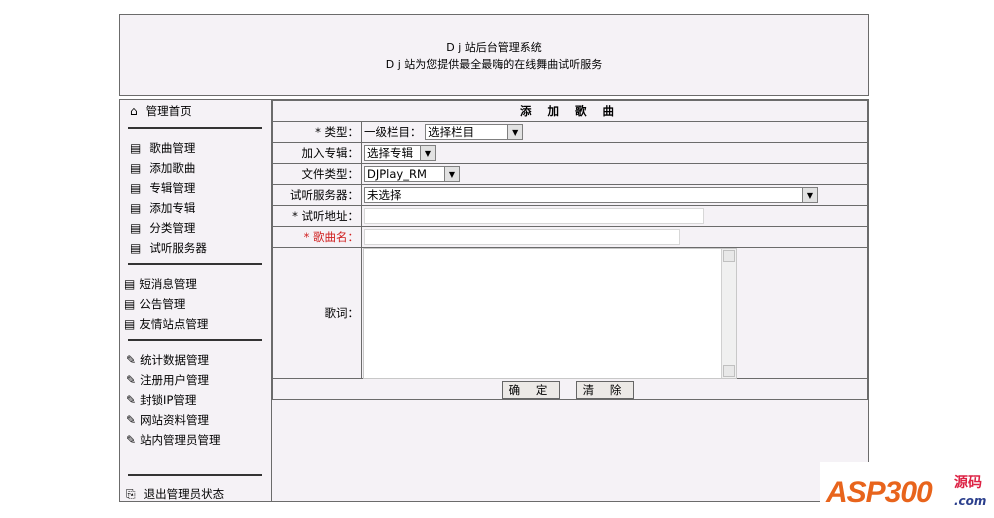 The image size is (994, 518). Describe the element at coordinates (317, 153) in the screenshot. I see `album-label: 加入专辑：` at that location.